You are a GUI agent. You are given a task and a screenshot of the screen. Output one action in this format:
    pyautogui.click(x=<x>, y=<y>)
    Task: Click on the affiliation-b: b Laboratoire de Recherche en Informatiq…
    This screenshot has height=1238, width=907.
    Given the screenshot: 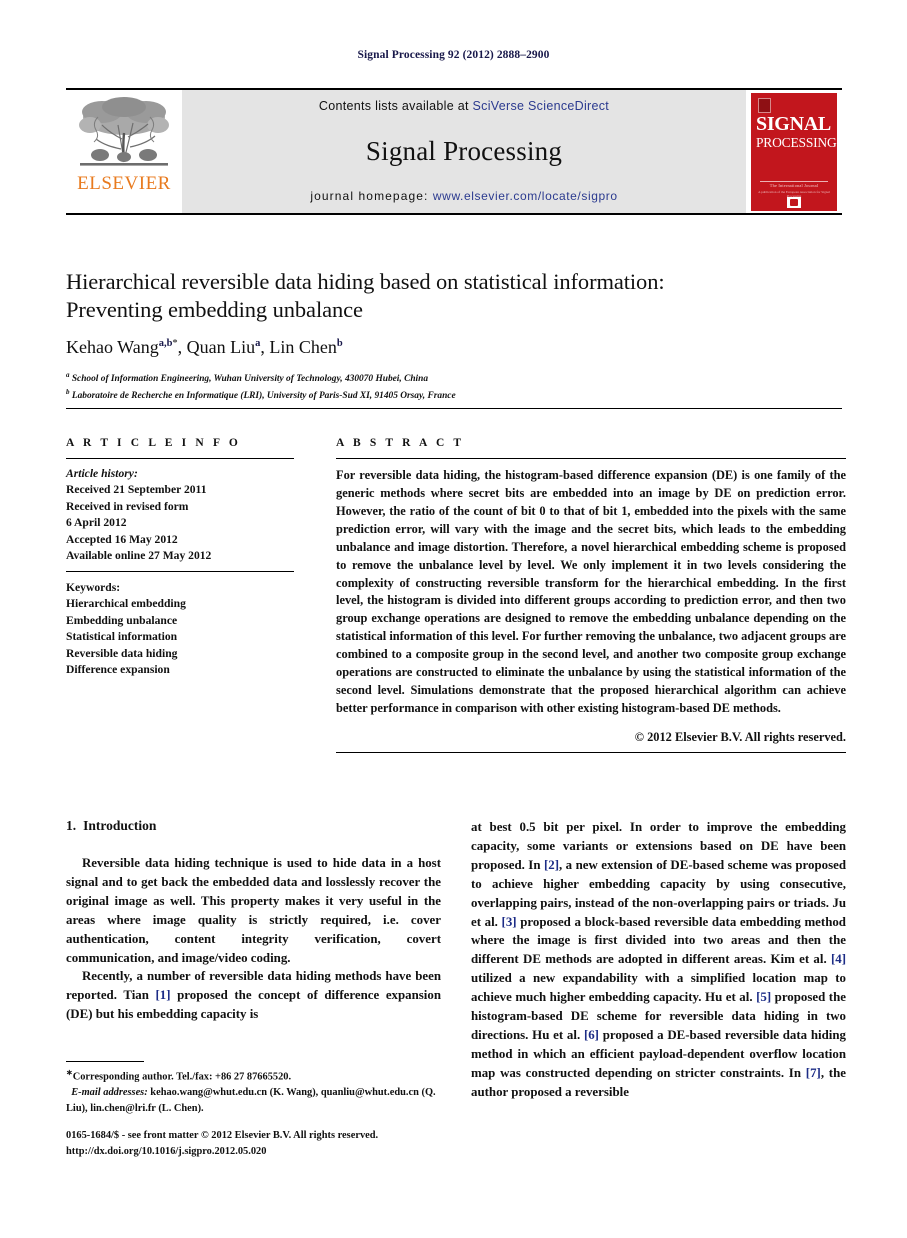 What is the action you would take?
    pyautogui.click(x=261, y=395)
    